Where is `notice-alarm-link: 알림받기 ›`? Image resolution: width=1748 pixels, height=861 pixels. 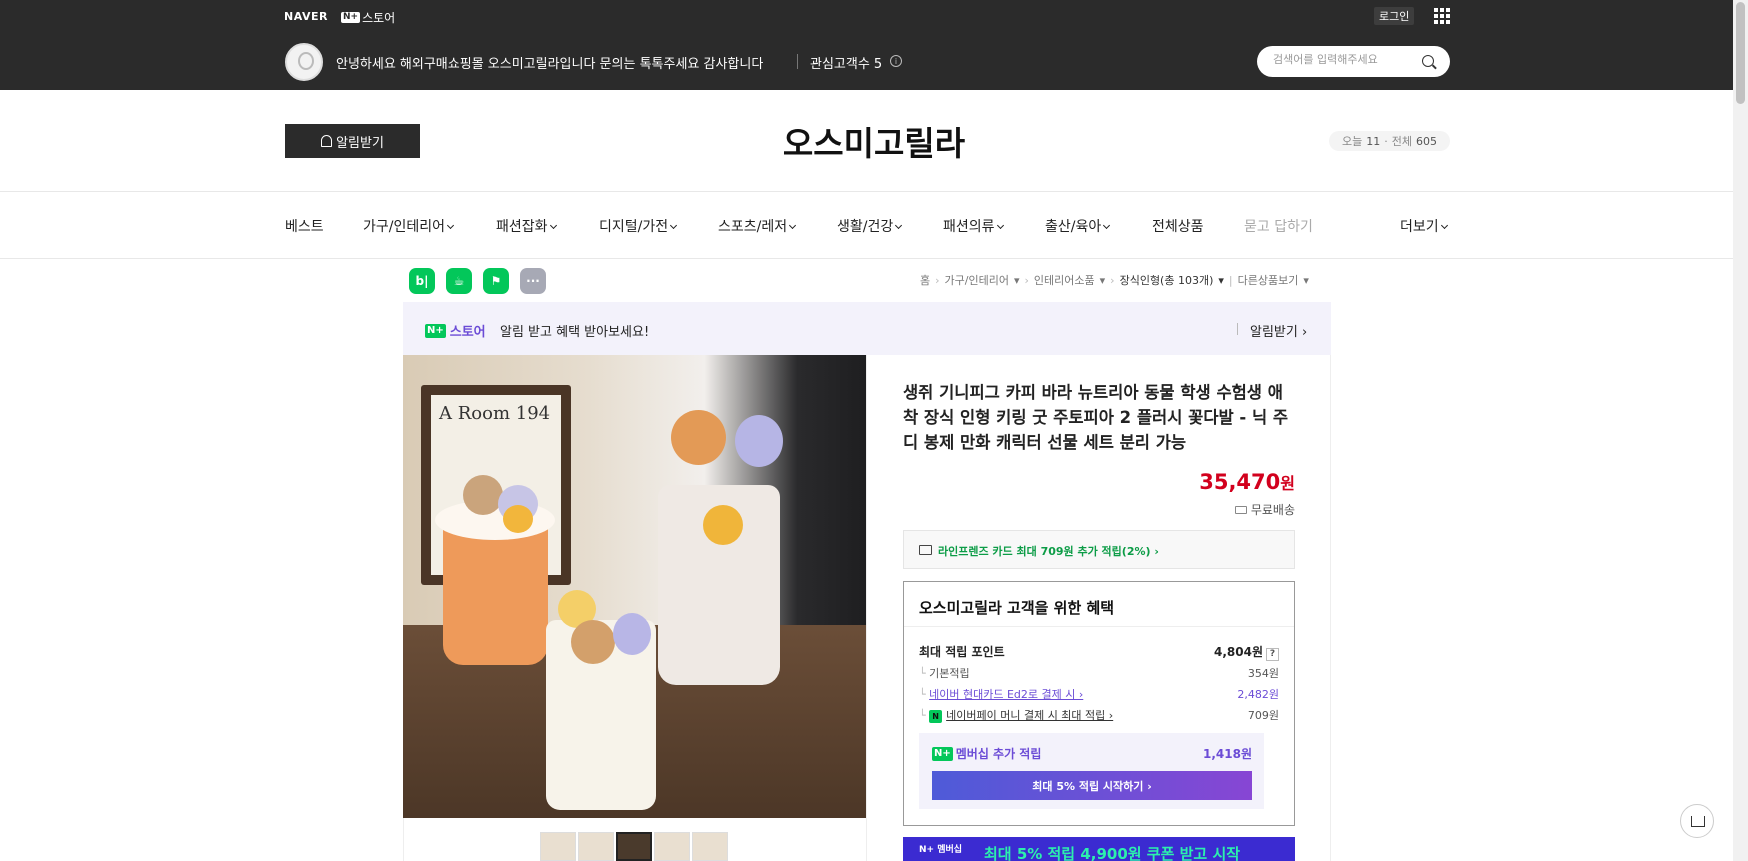
notice-alarm-link: 알림받기 › is located at coordinates (1278, 330).